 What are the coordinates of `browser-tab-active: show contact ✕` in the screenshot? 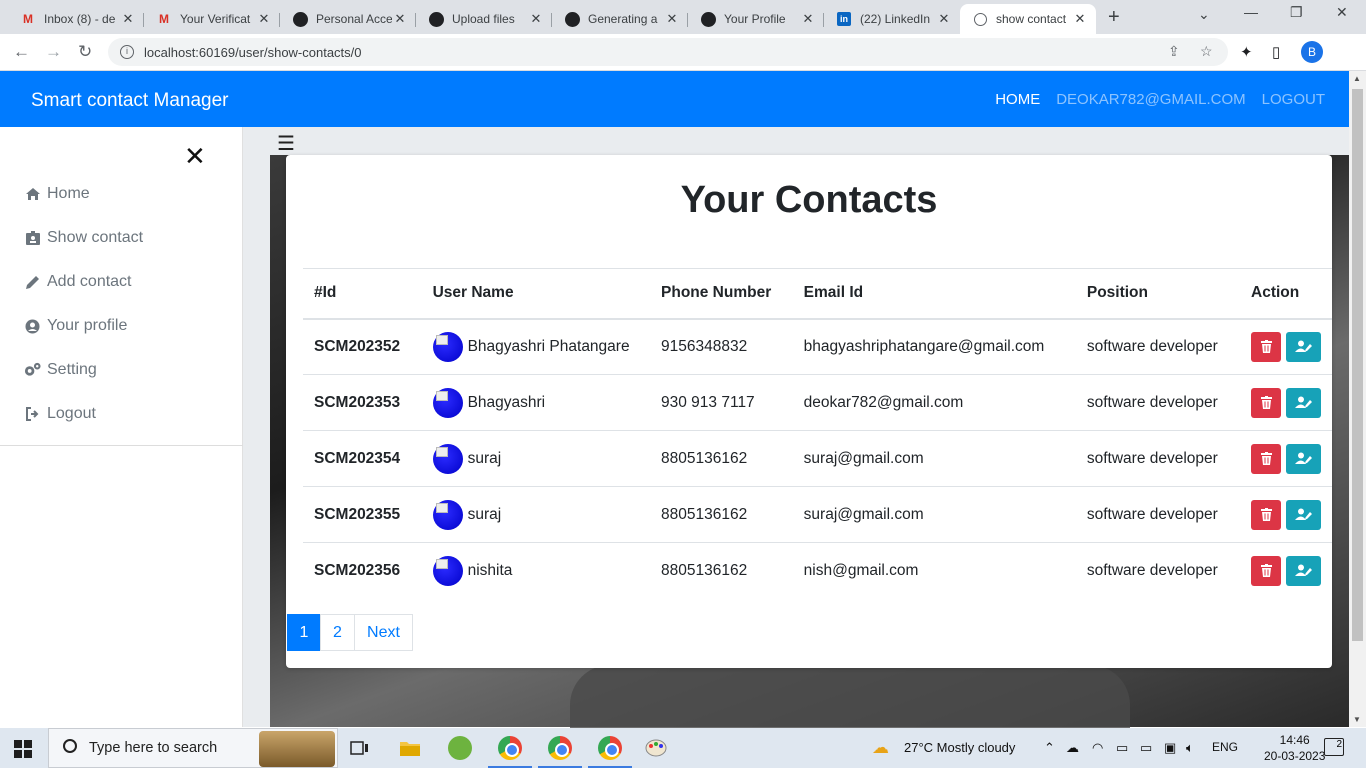 It's located at (1028, 19).